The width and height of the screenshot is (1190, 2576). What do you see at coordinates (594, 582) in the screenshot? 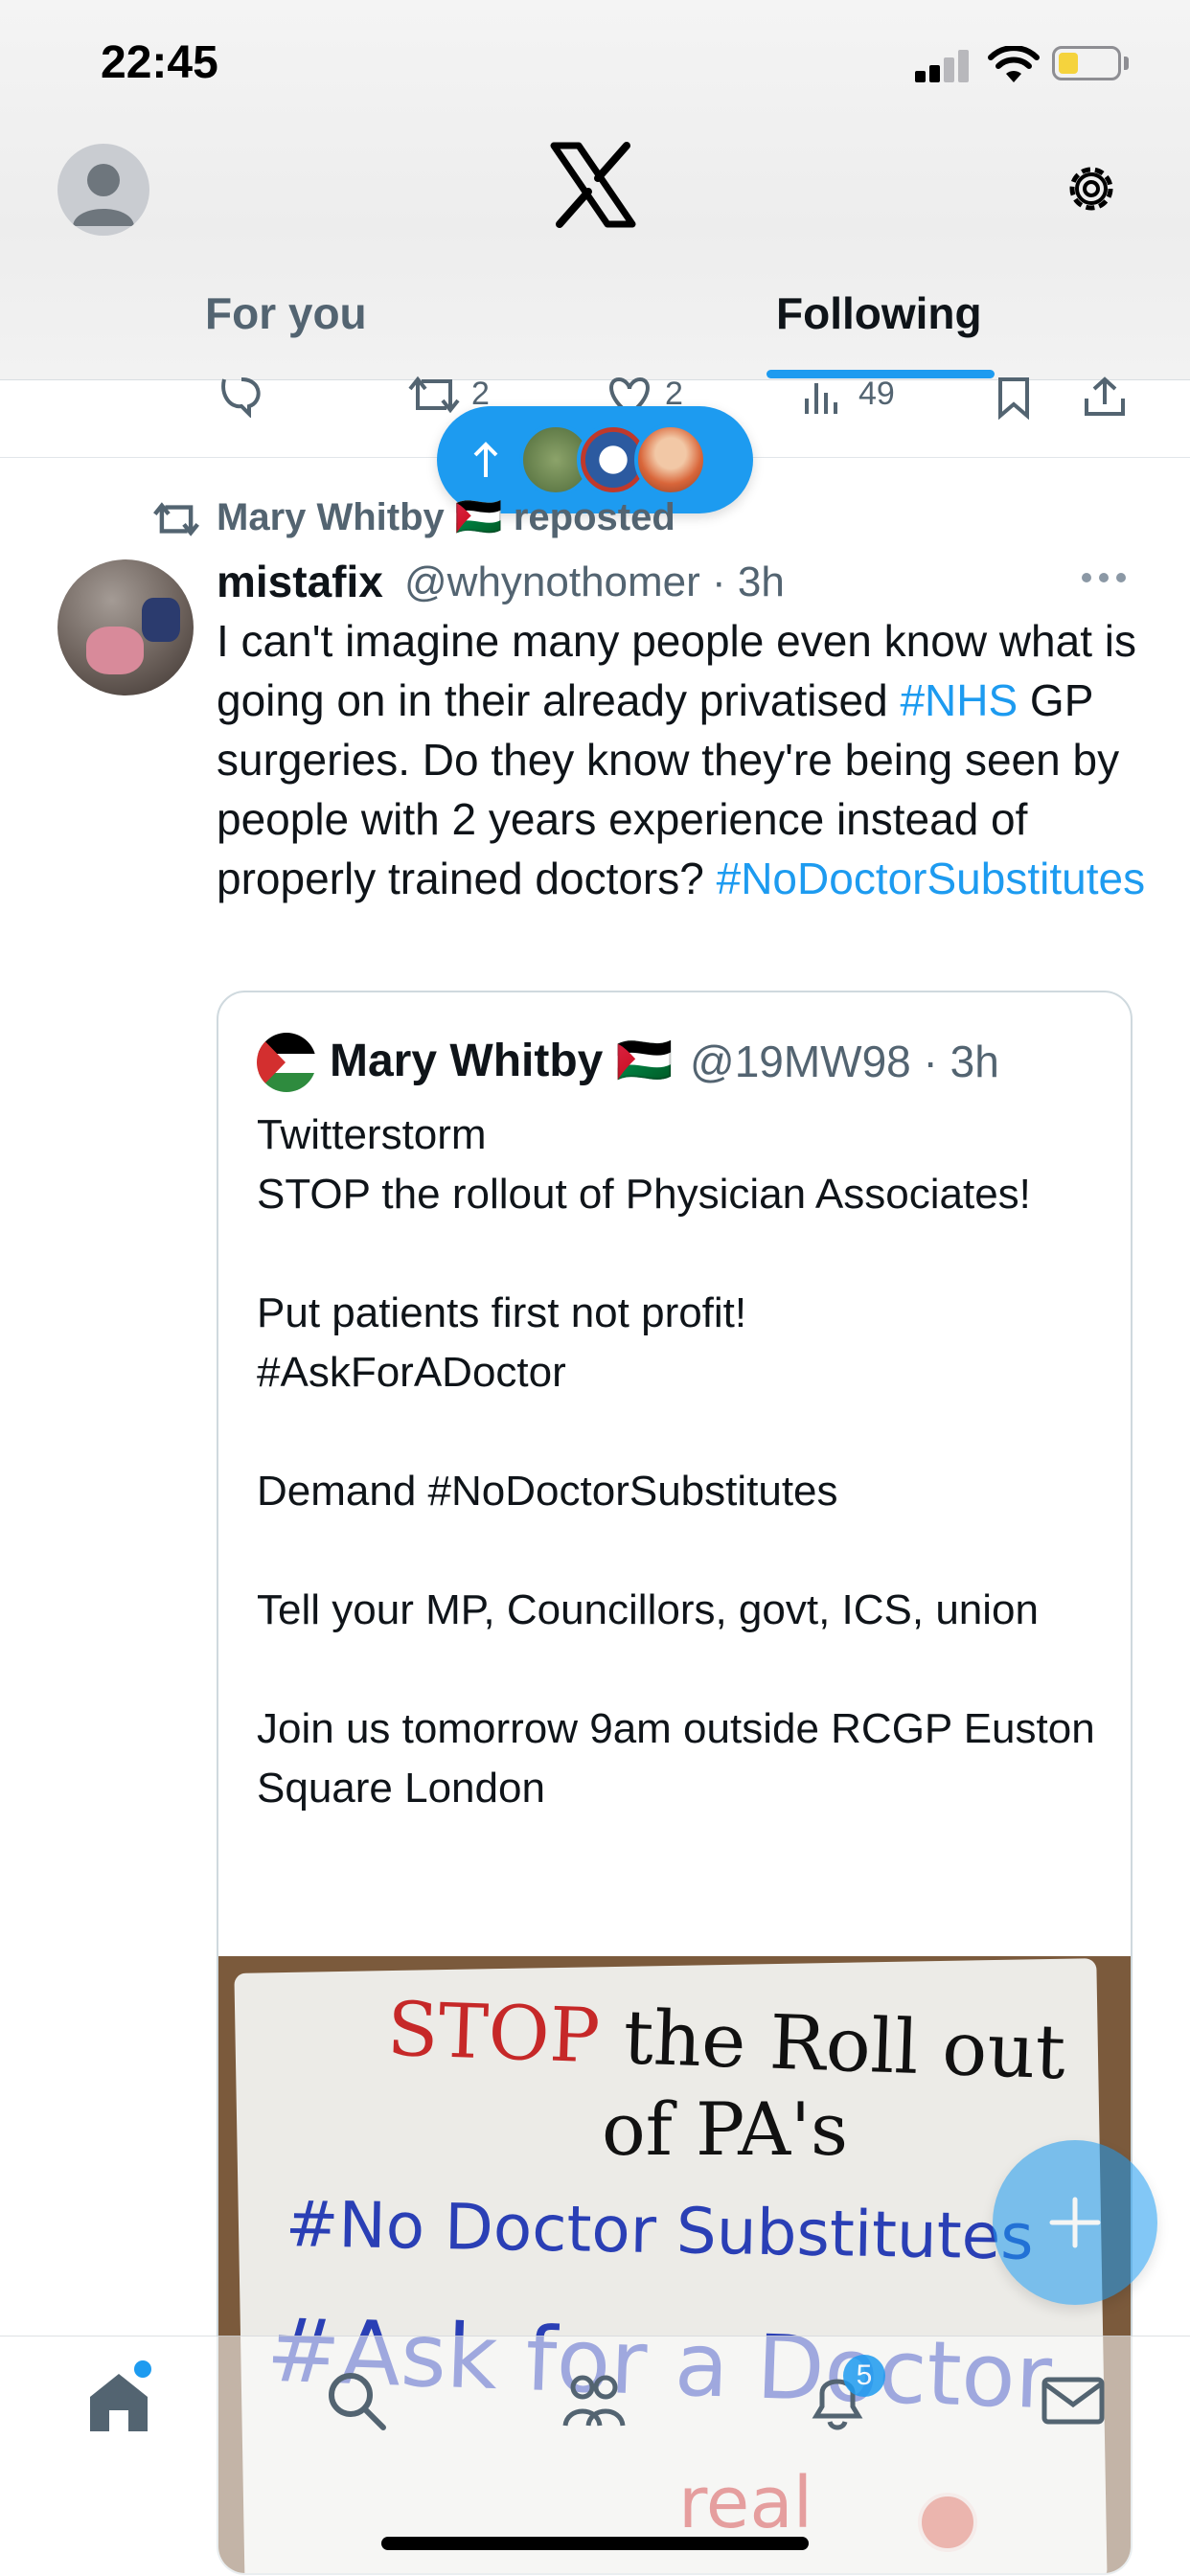
I see `author-handle-time: @whynothomer · 3h` at bounding box center [594, 582].